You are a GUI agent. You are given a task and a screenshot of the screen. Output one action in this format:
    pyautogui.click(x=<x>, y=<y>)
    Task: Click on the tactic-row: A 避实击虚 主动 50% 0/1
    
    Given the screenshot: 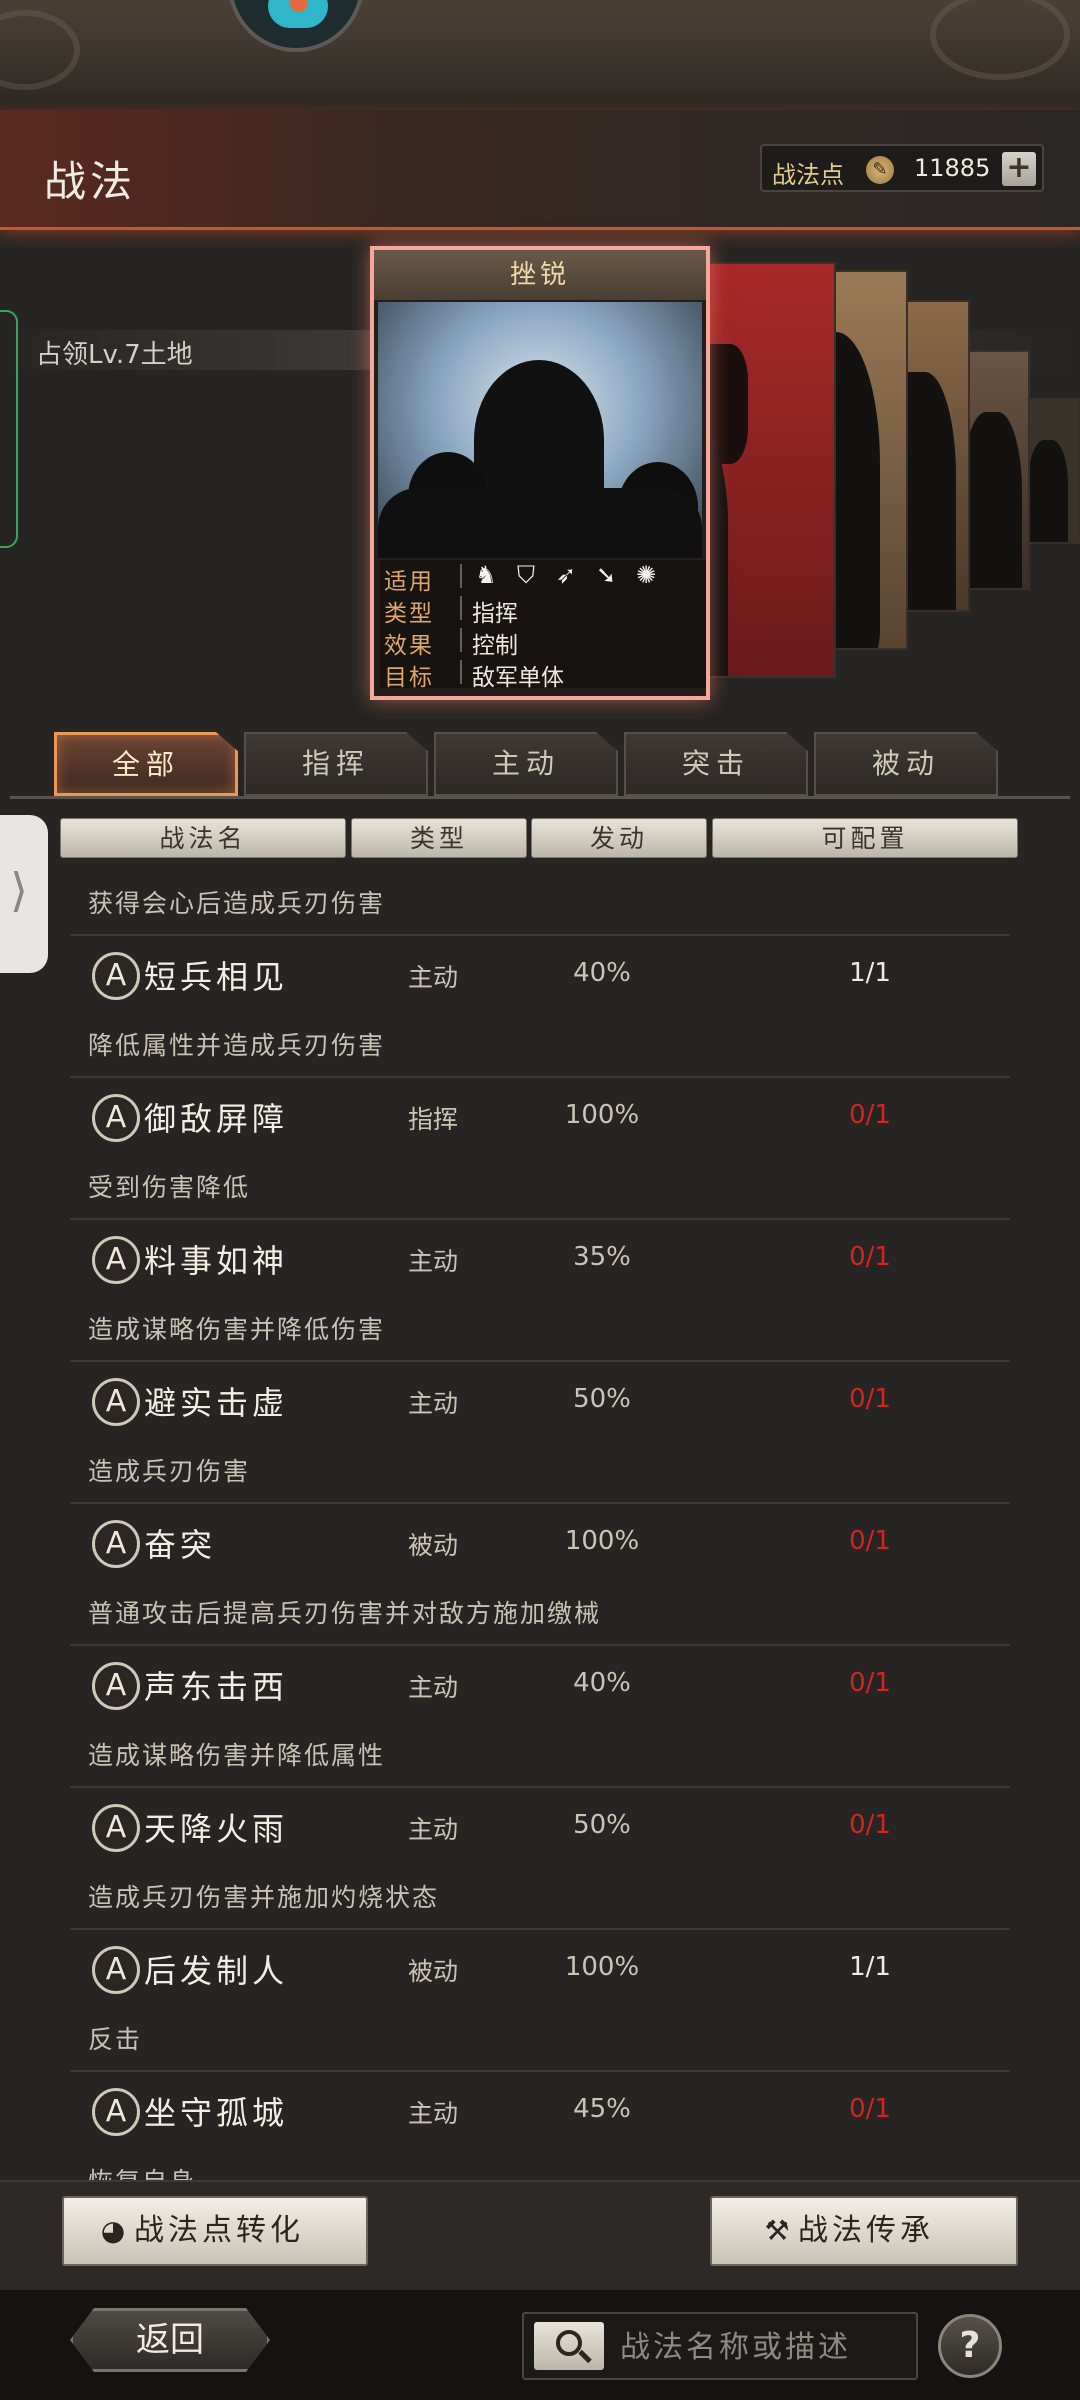 What is the action you would take?
    pyautogui.click(x=540, y=1402)
    